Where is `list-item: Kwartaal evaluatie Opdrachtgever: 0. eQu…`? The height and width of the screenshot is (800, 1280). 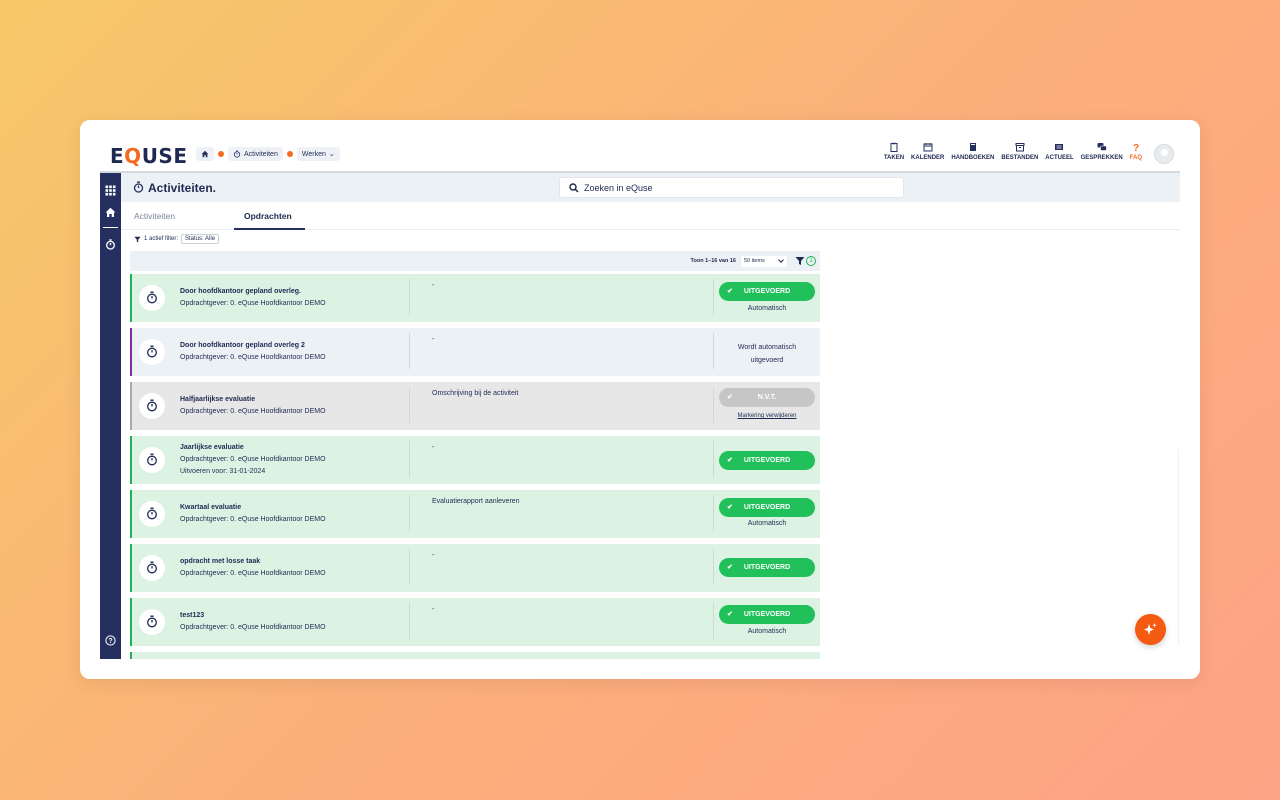
list-item: Kwartaal evaluatie Opdrachtgever: 0. eQu… is located at coordinates (475, 514).